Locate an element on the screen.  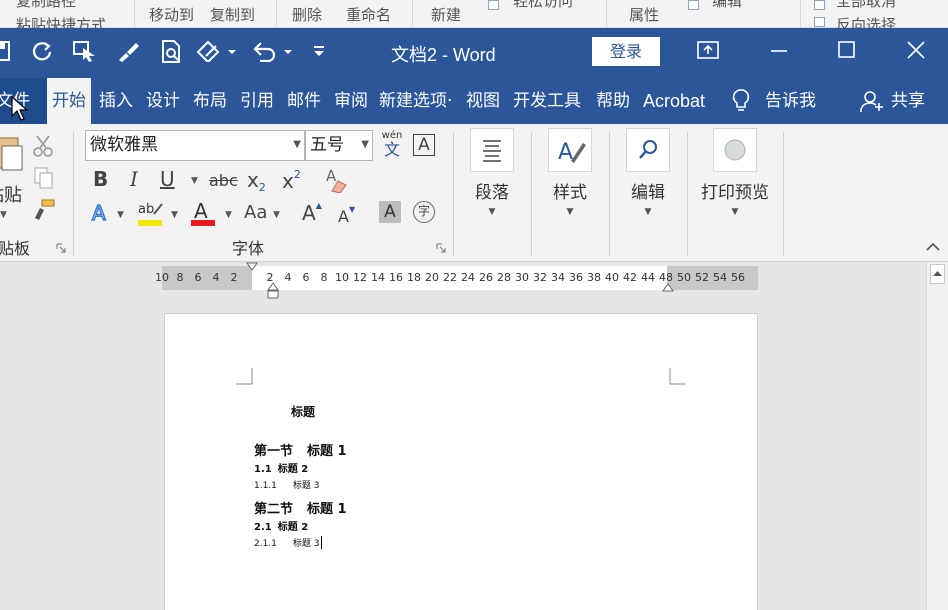
font-color-button: A is located at coordinates (201, 211).